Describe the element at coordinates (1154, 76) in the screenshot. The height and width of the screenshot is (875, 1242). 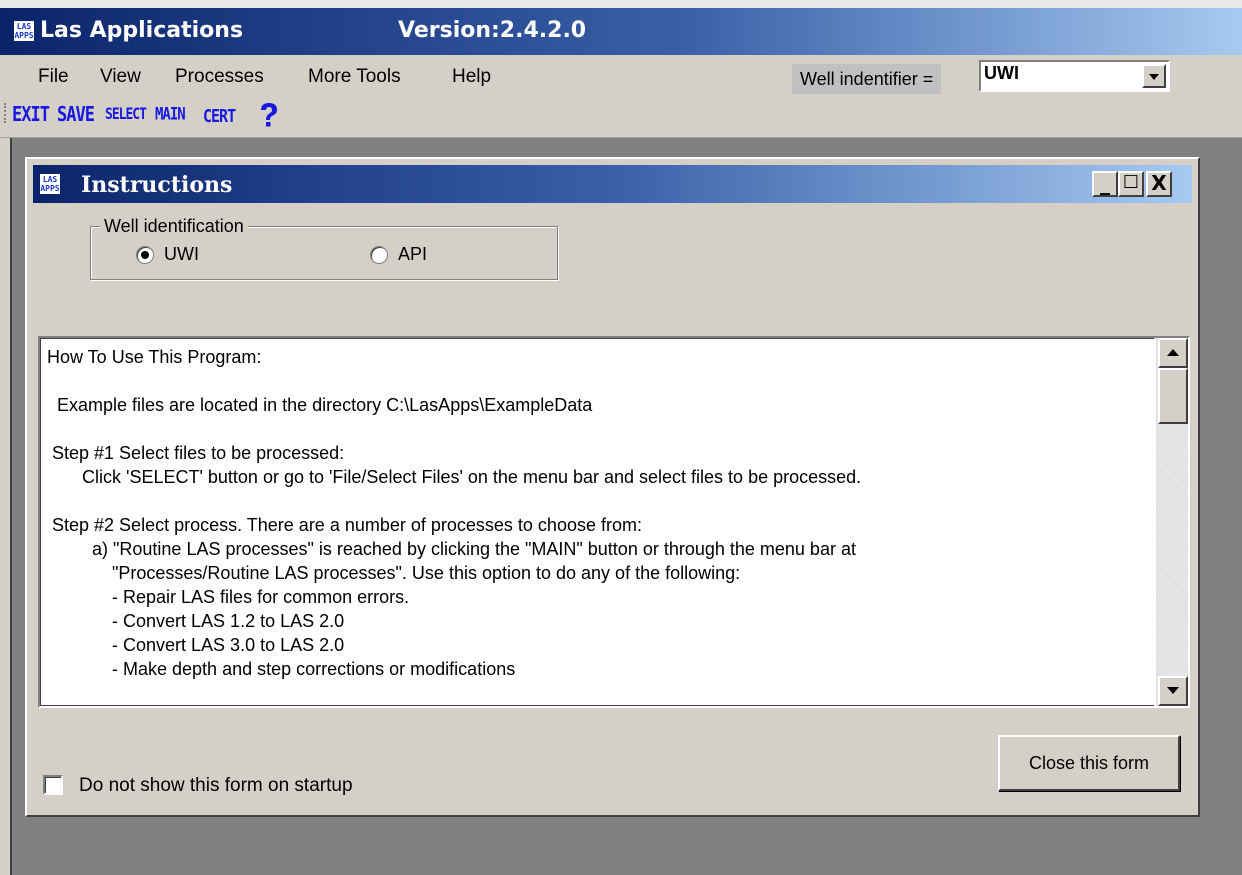
I see `chevron-down-icon` at that location.